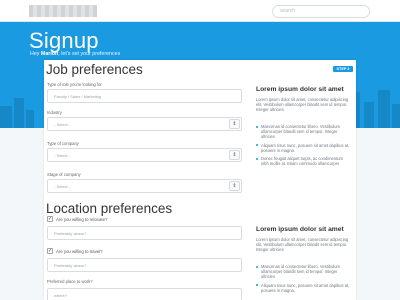 This screenshot has height=300, width=400. Describe the element at coordinates (144, 233) in the screenshot. I see `relocate-where-field: Preferably where?` at that location.